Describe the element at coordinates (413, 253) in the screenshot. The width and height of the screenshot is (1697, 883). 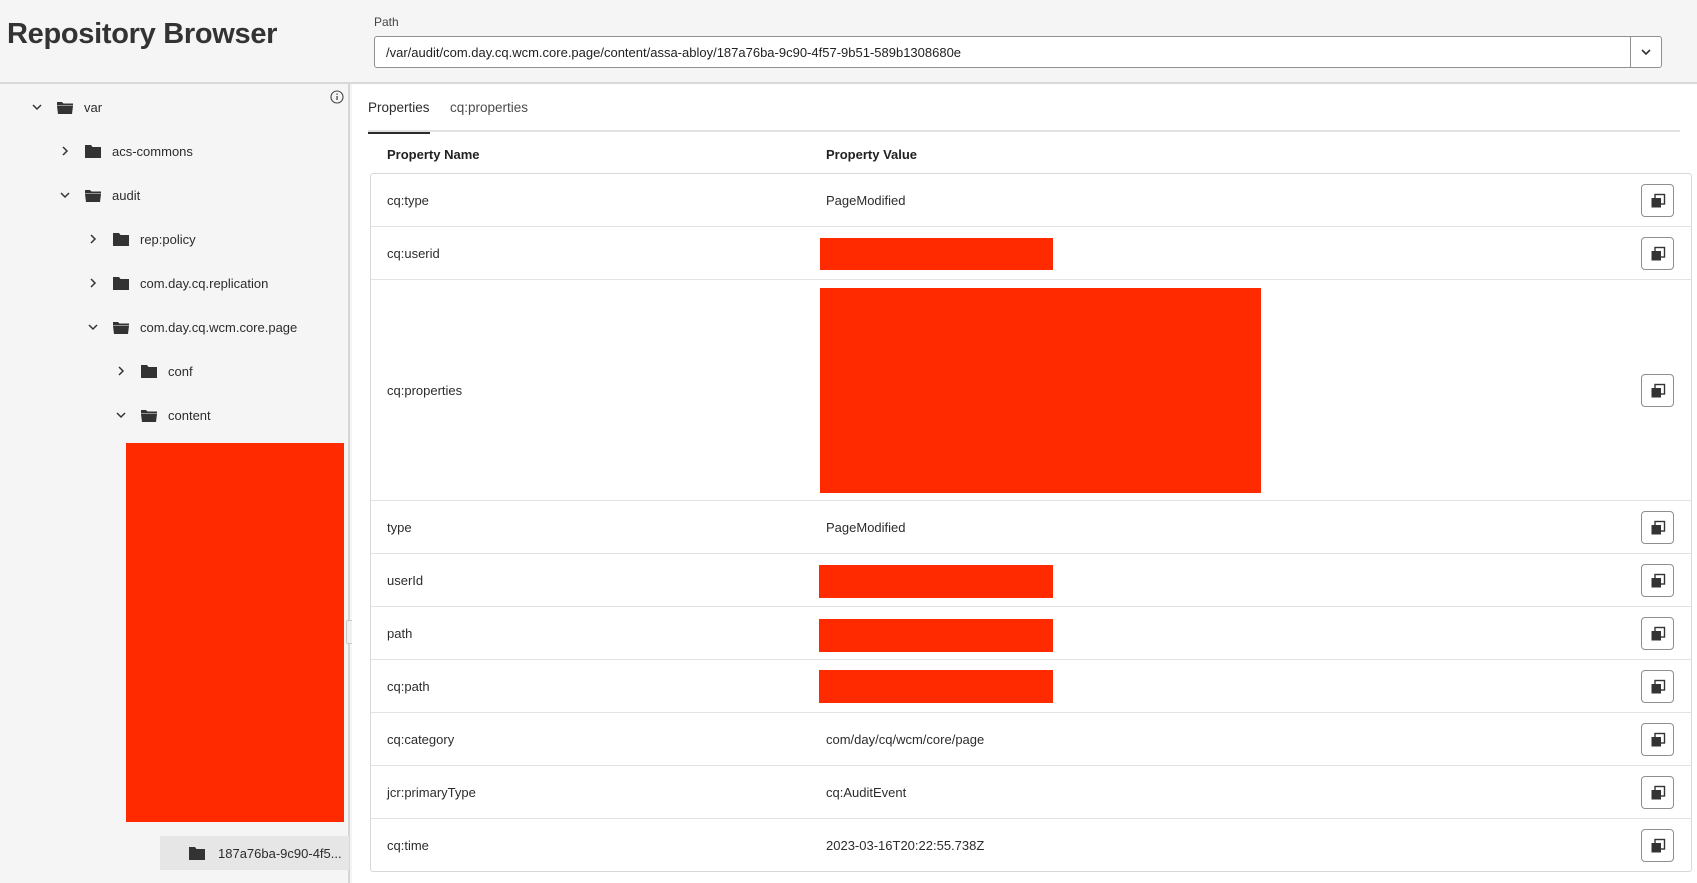
I see `property-name: cq:userid` at that location.